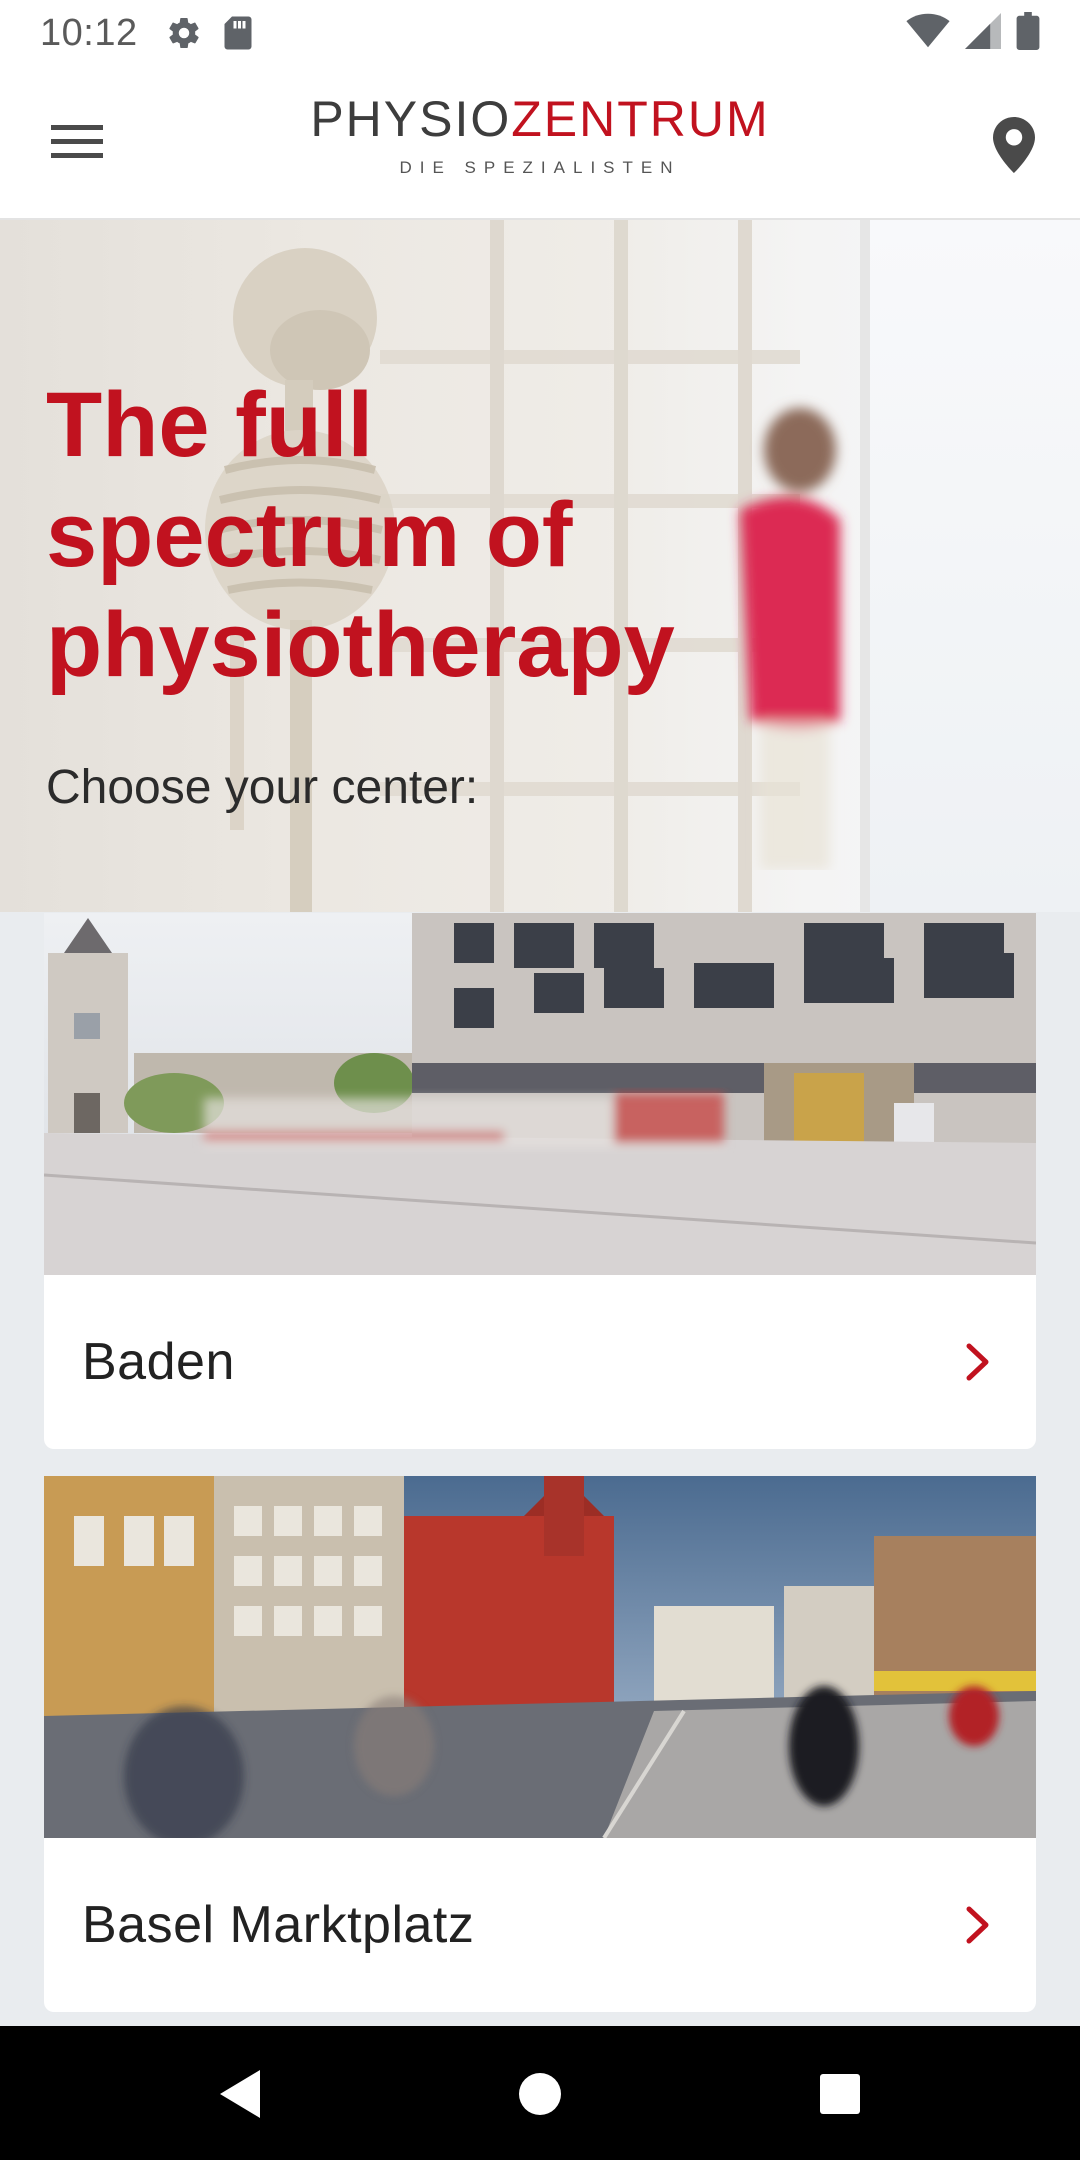 Image resolution: width=1080 pixels, height=2160 pixels. Describe the element at coordinates (238, 33) in the screenshot. I see `sd-card-icon` at that location.